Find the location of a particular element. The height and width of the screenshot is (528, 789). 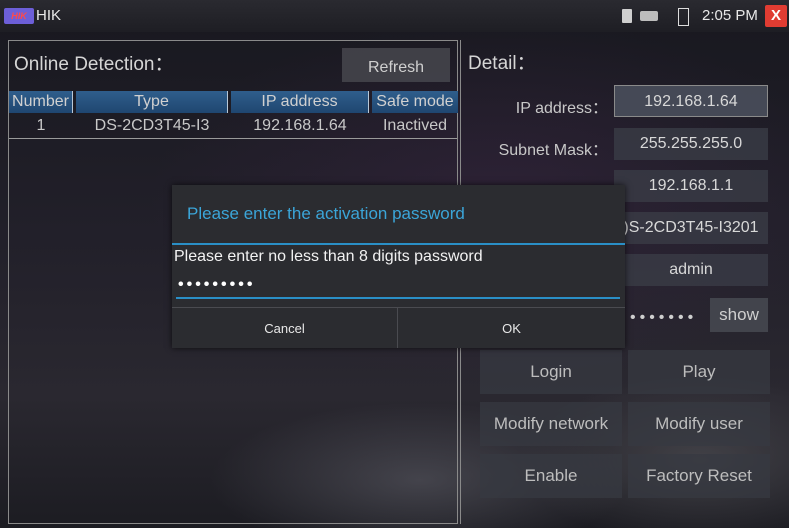

online-detection-title: Online Detection： is located at coordinates (94, 64).